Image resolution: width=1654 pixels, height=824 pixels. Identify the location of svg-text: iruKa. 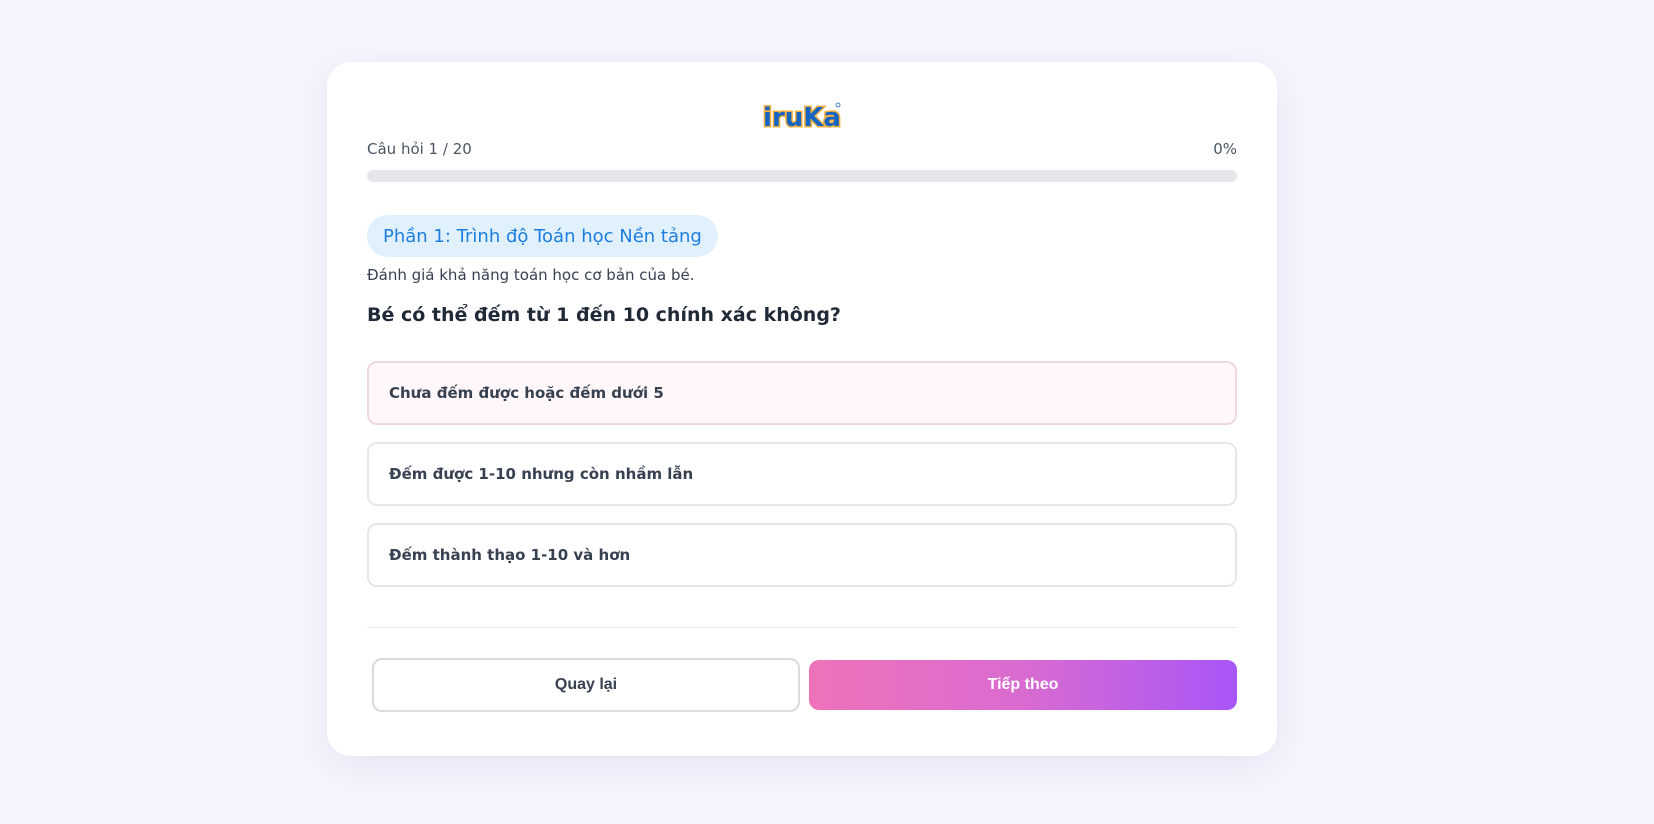
(802, 118).